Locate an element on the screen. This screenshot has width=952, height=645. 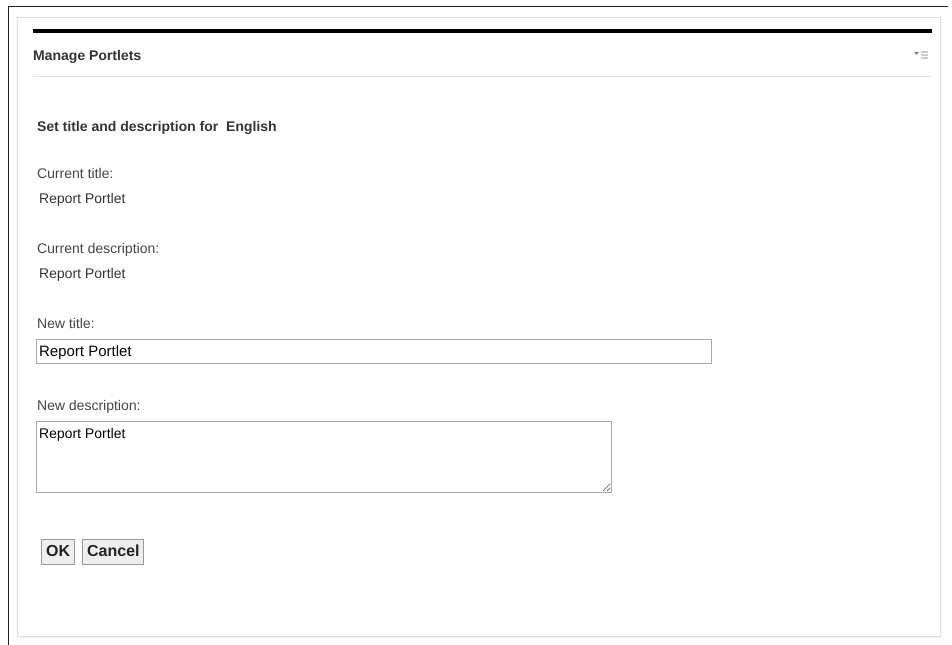
field-label: New title: is located at coordinates (66, 323).